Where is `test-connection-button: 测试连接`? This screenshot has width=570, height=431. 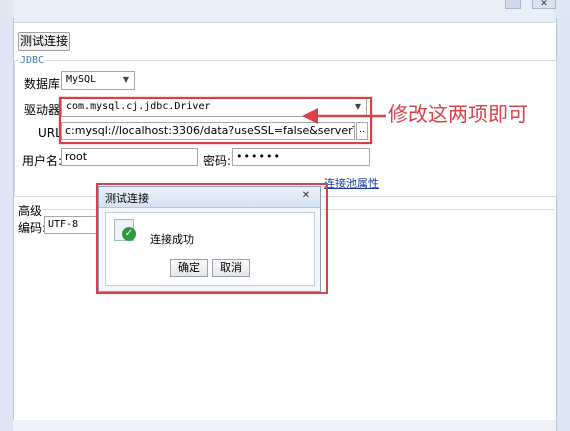 test-connection-button: 测试连接 is located at coordinates (44, 41).